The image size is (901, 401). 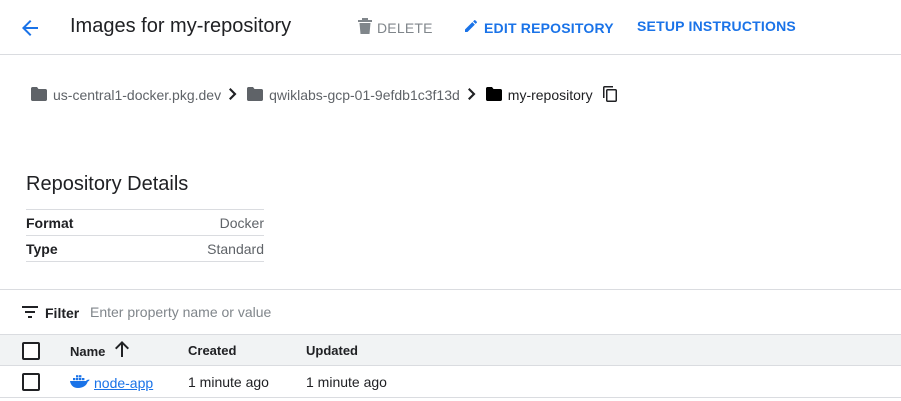 I want to click on breadcrumb-label: us-central1-docker.pkg.dev, so click(x=137, y=95).